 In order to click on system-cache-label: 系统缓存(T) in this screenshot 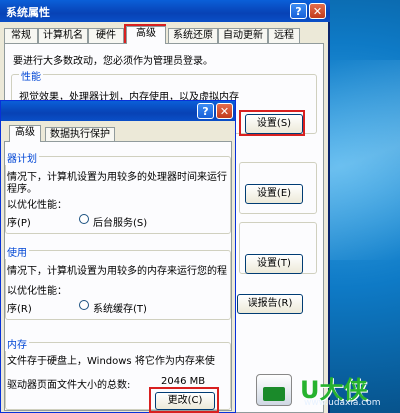, I will do `click(120, 309)`.